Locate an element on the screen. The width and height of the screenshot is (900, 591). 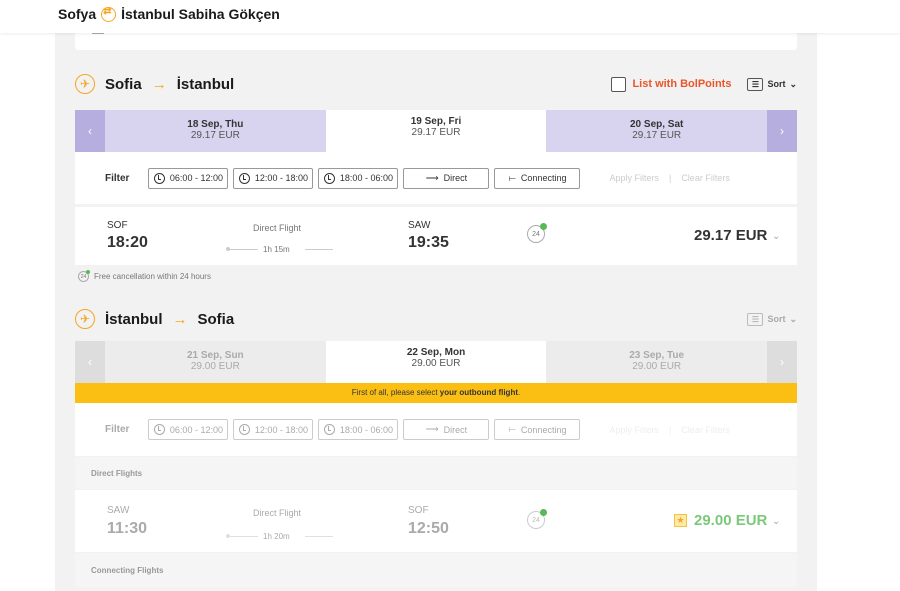
warning-text: First of all, please select is located at coordinates (395, 392).